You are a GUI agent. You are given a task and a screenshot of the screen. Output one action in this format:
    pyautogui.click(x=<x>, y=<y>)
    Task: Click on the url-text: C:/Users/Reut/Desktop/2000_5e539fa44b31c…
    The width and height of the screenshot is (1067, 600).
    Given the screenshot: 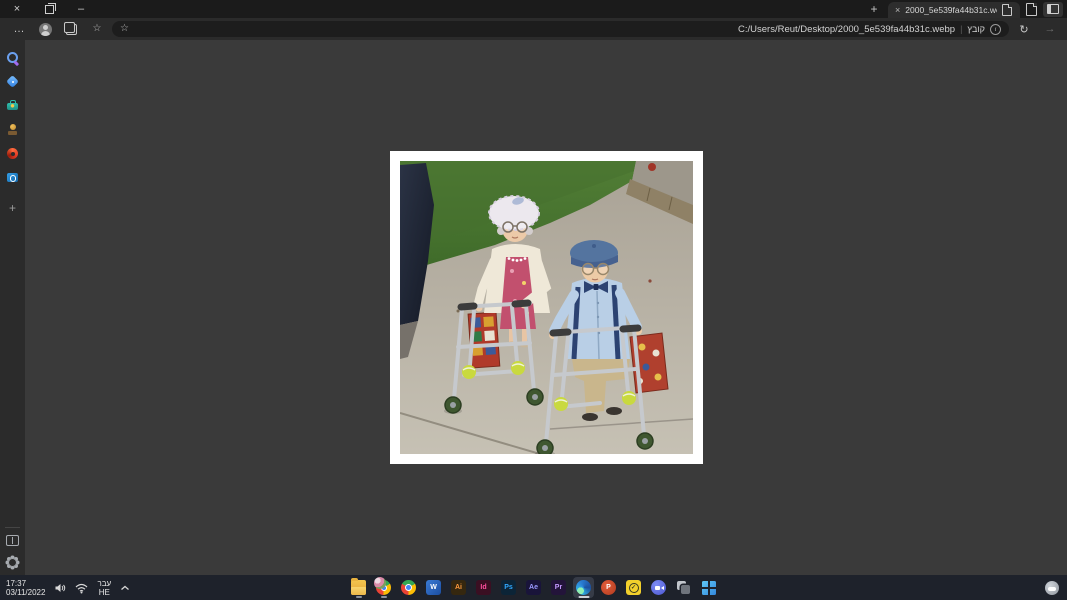 What is the action you would take?
    pyautogui.click(x=847, y=29)
    